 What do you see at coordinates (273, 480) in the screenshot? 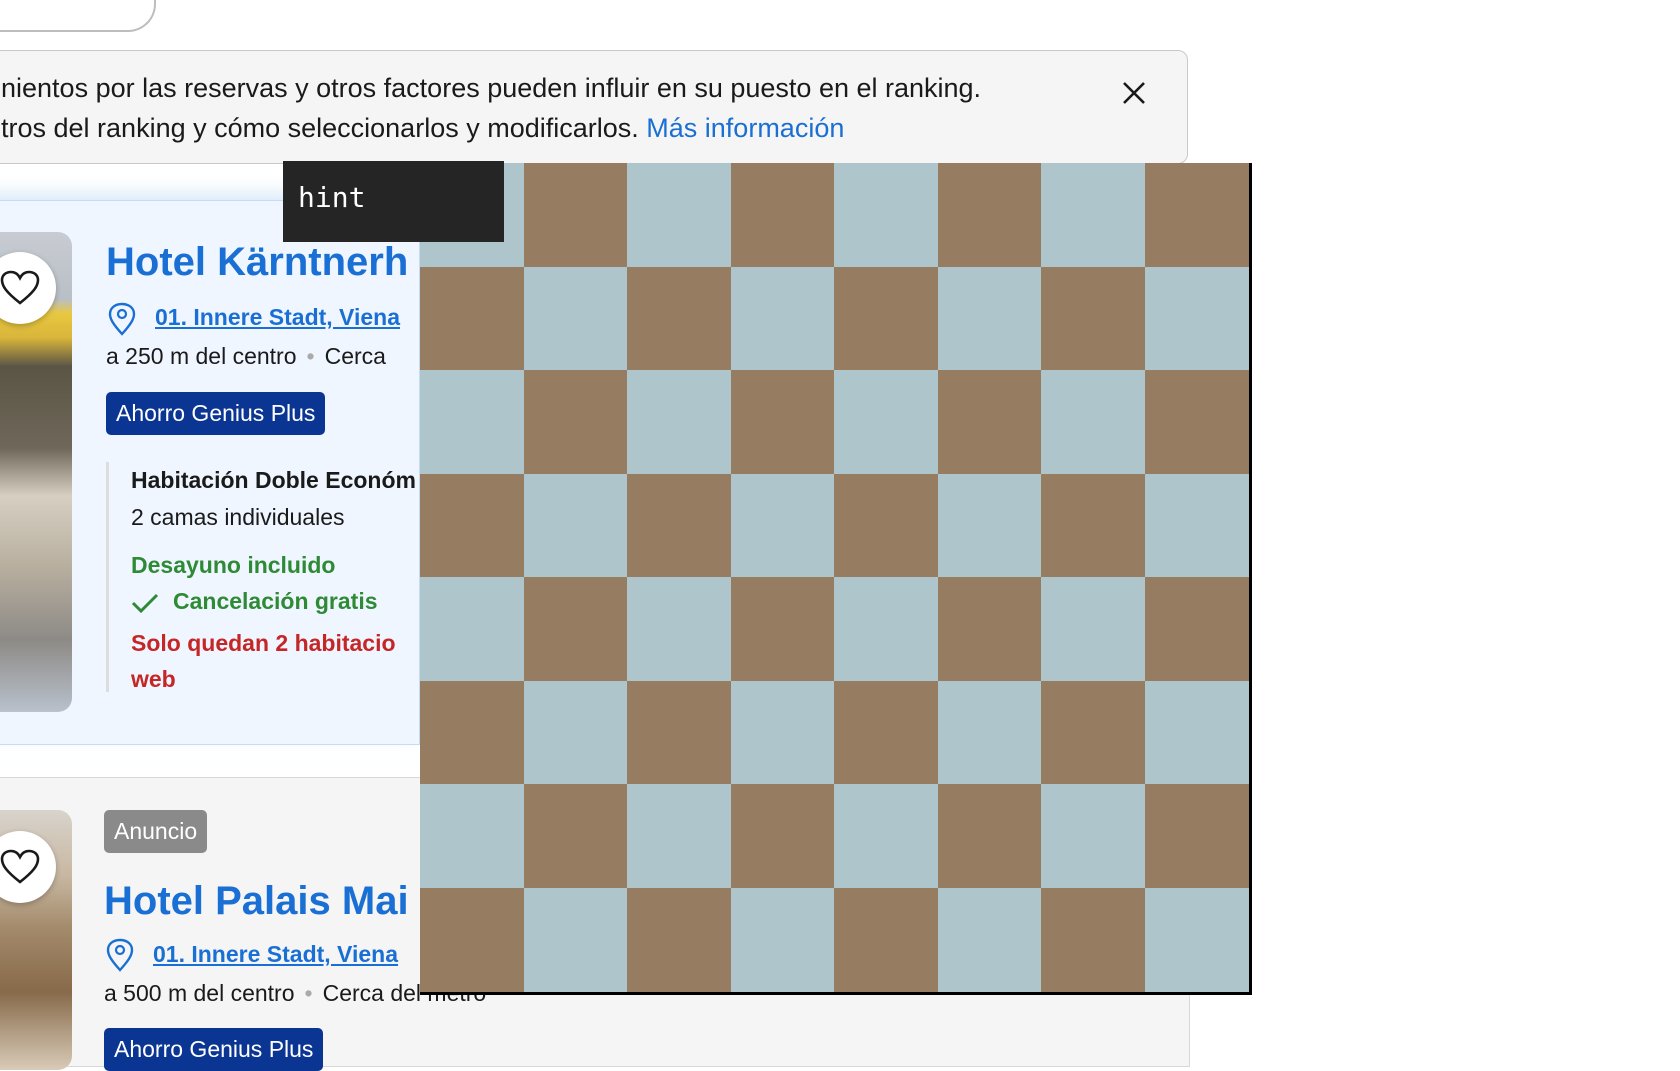
I see `room-name: Habitación Doble Económ` at bounding box center [273, 480].